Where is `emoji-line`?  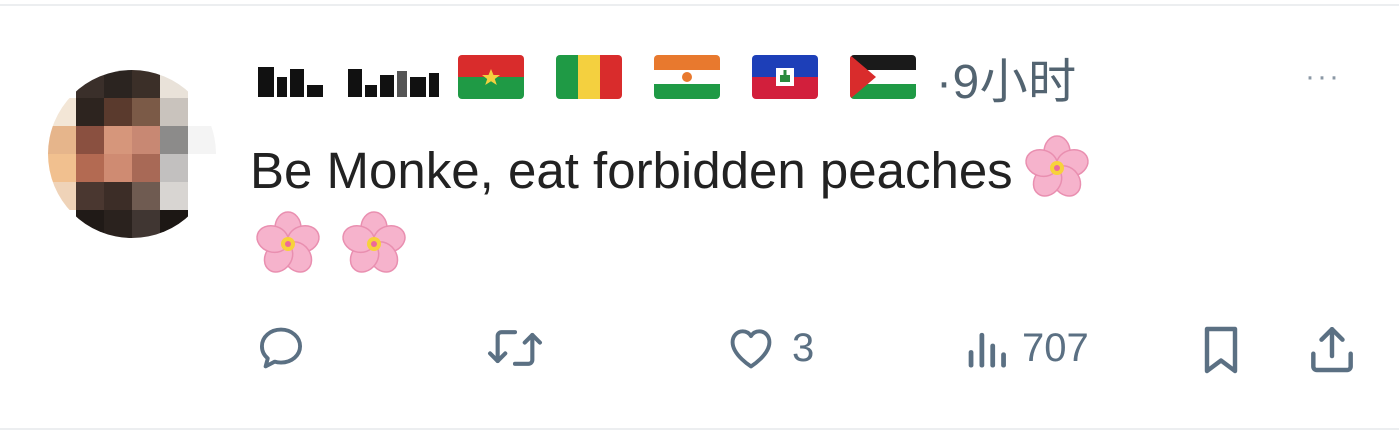
emoji-line is located at coordinates (331, 244).